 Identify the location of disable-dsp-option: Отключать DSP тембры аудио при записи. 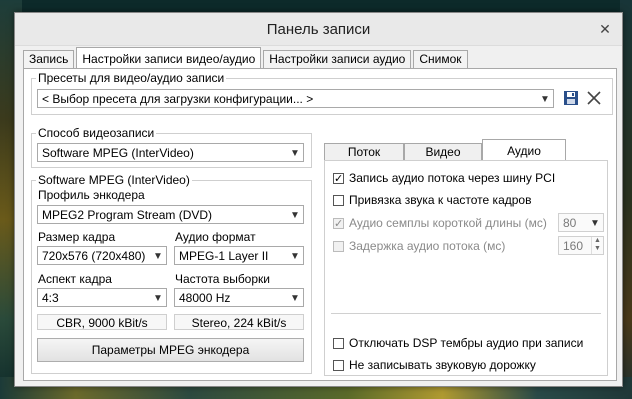
(458, 343).